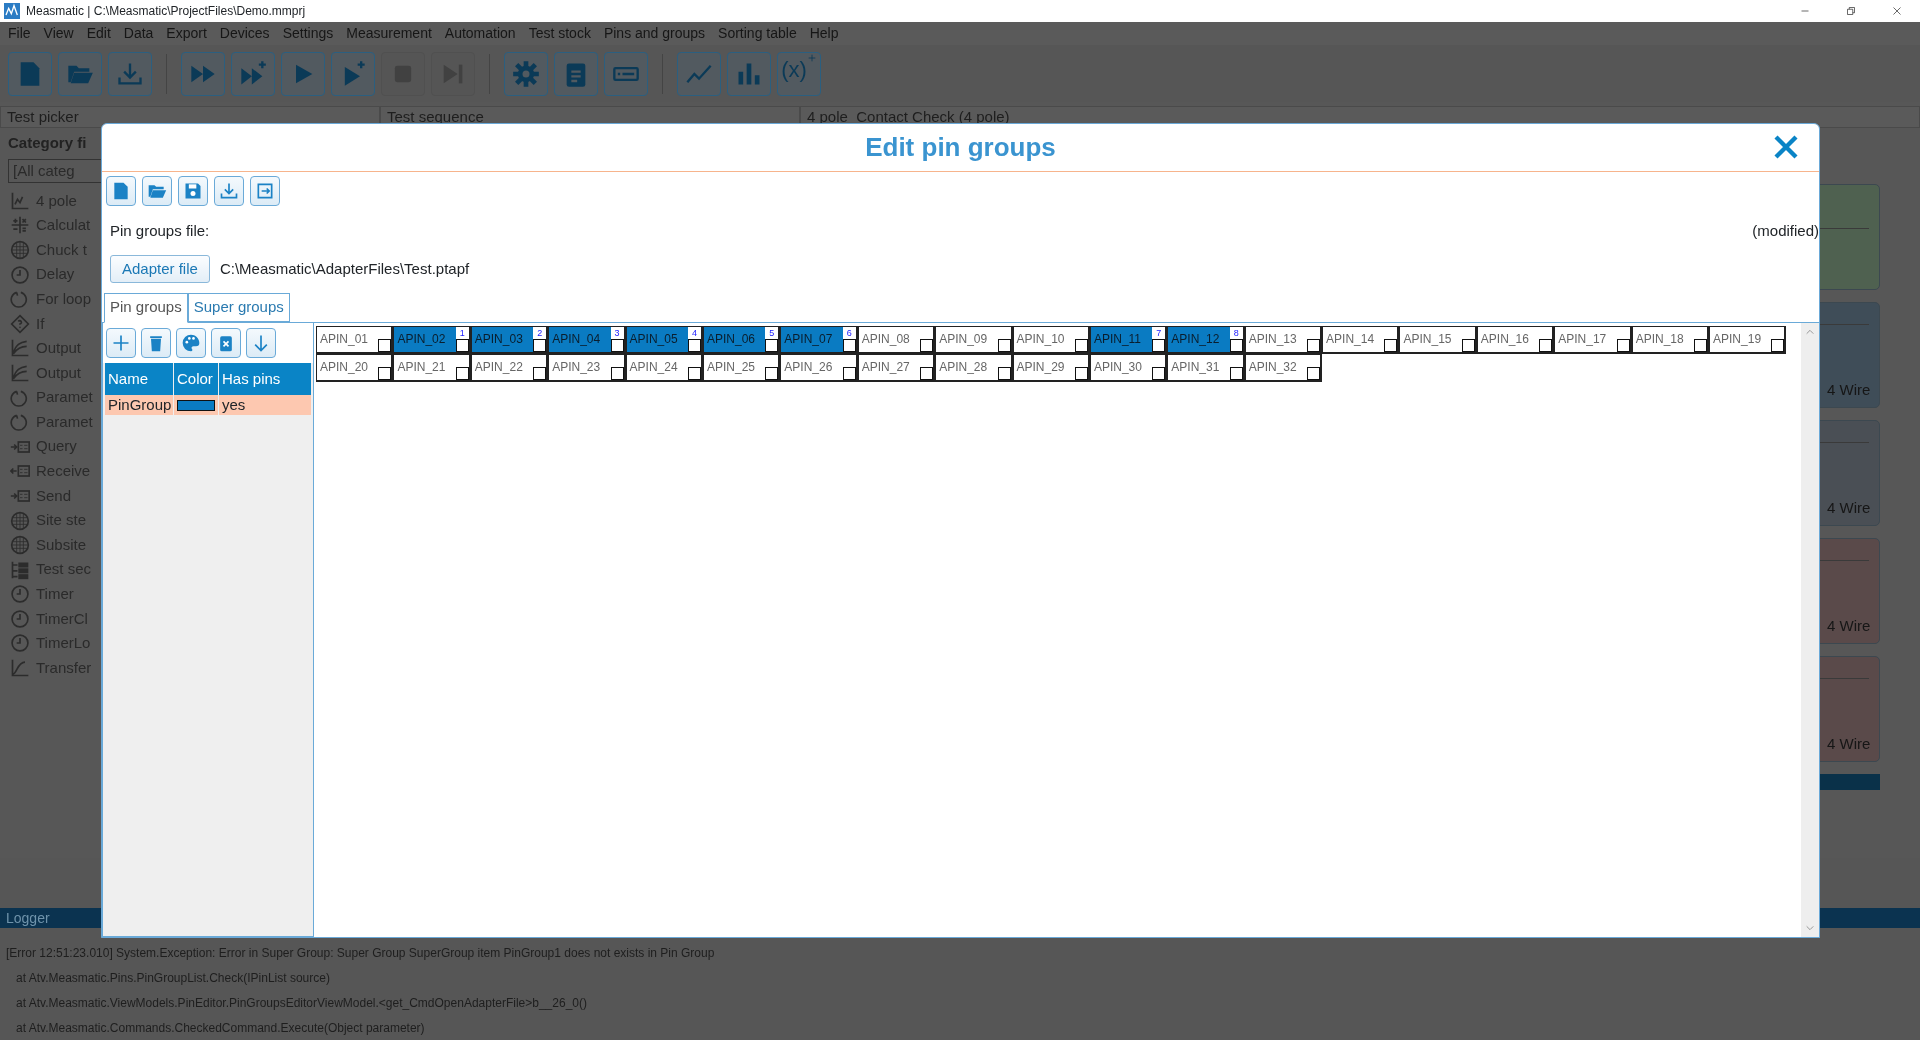 The image size is (1920, 1040). I want to click on pin-cell: APIN_30, so click(1128, 367).